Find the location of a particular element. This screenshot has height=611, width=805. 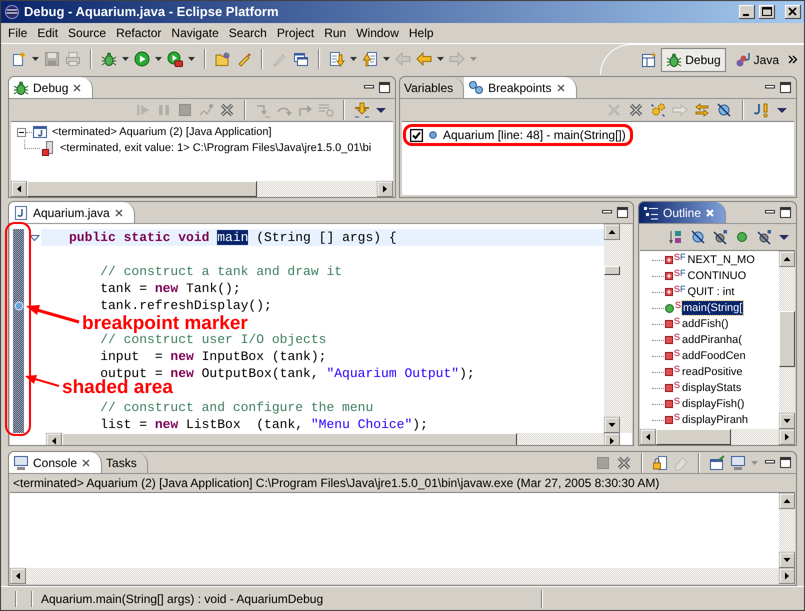

tab: Aquarium.java is located at coordinates (72, 212).